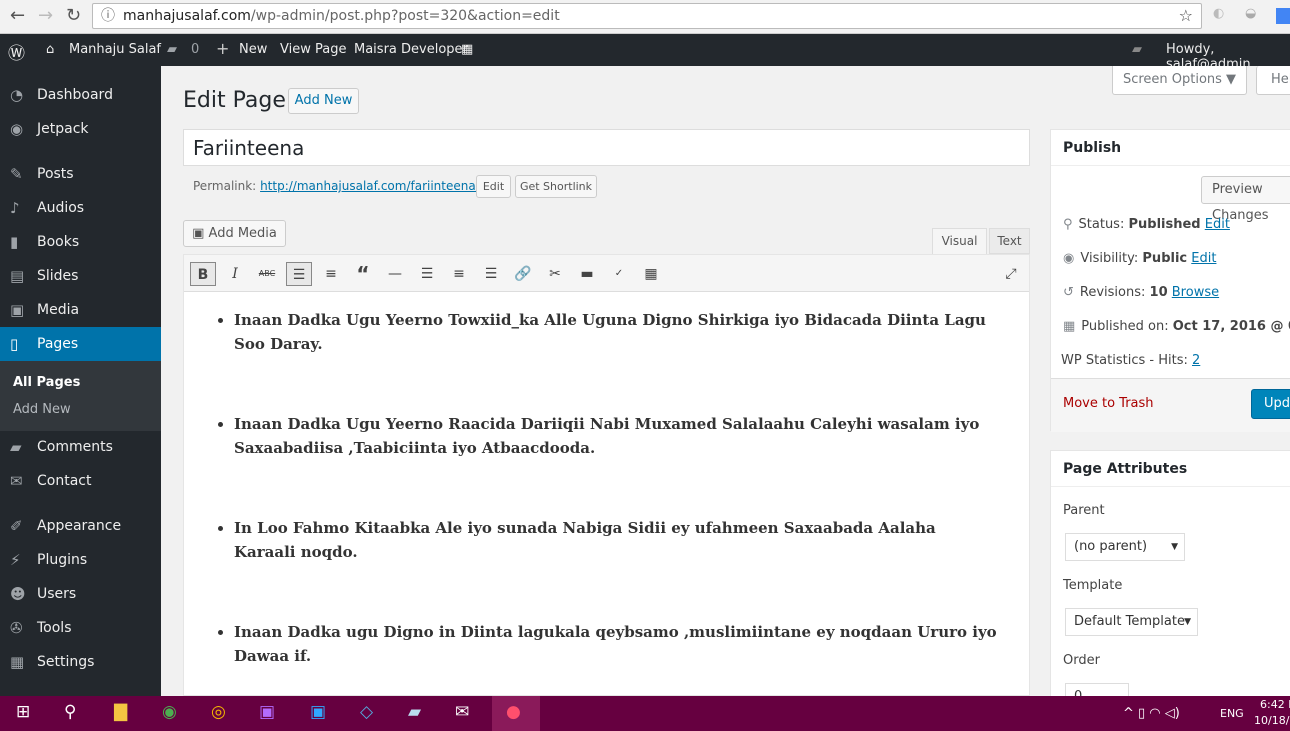 The height and width of the screenshot is (731, 1290). I want to click on sidebar-item-books: ▮ Books, so click(80, 242).